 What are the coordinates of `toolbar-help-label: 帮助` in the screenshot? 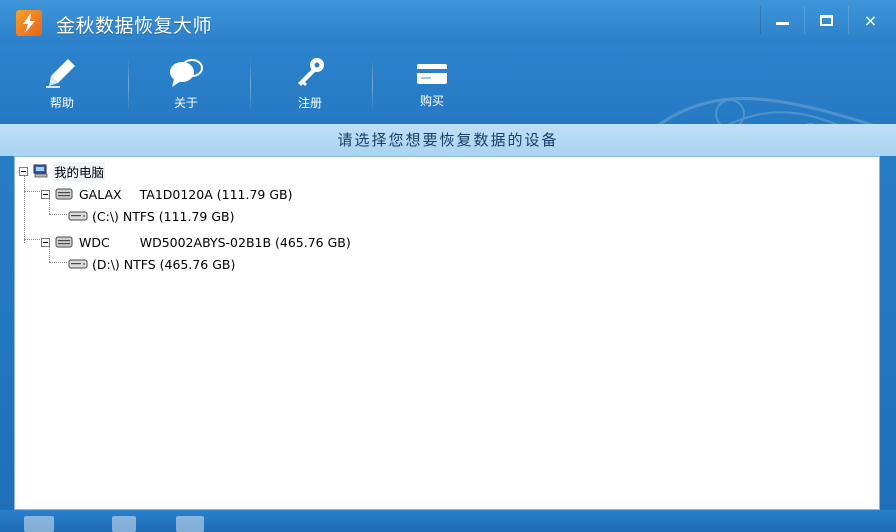 It's located at (61, 103).